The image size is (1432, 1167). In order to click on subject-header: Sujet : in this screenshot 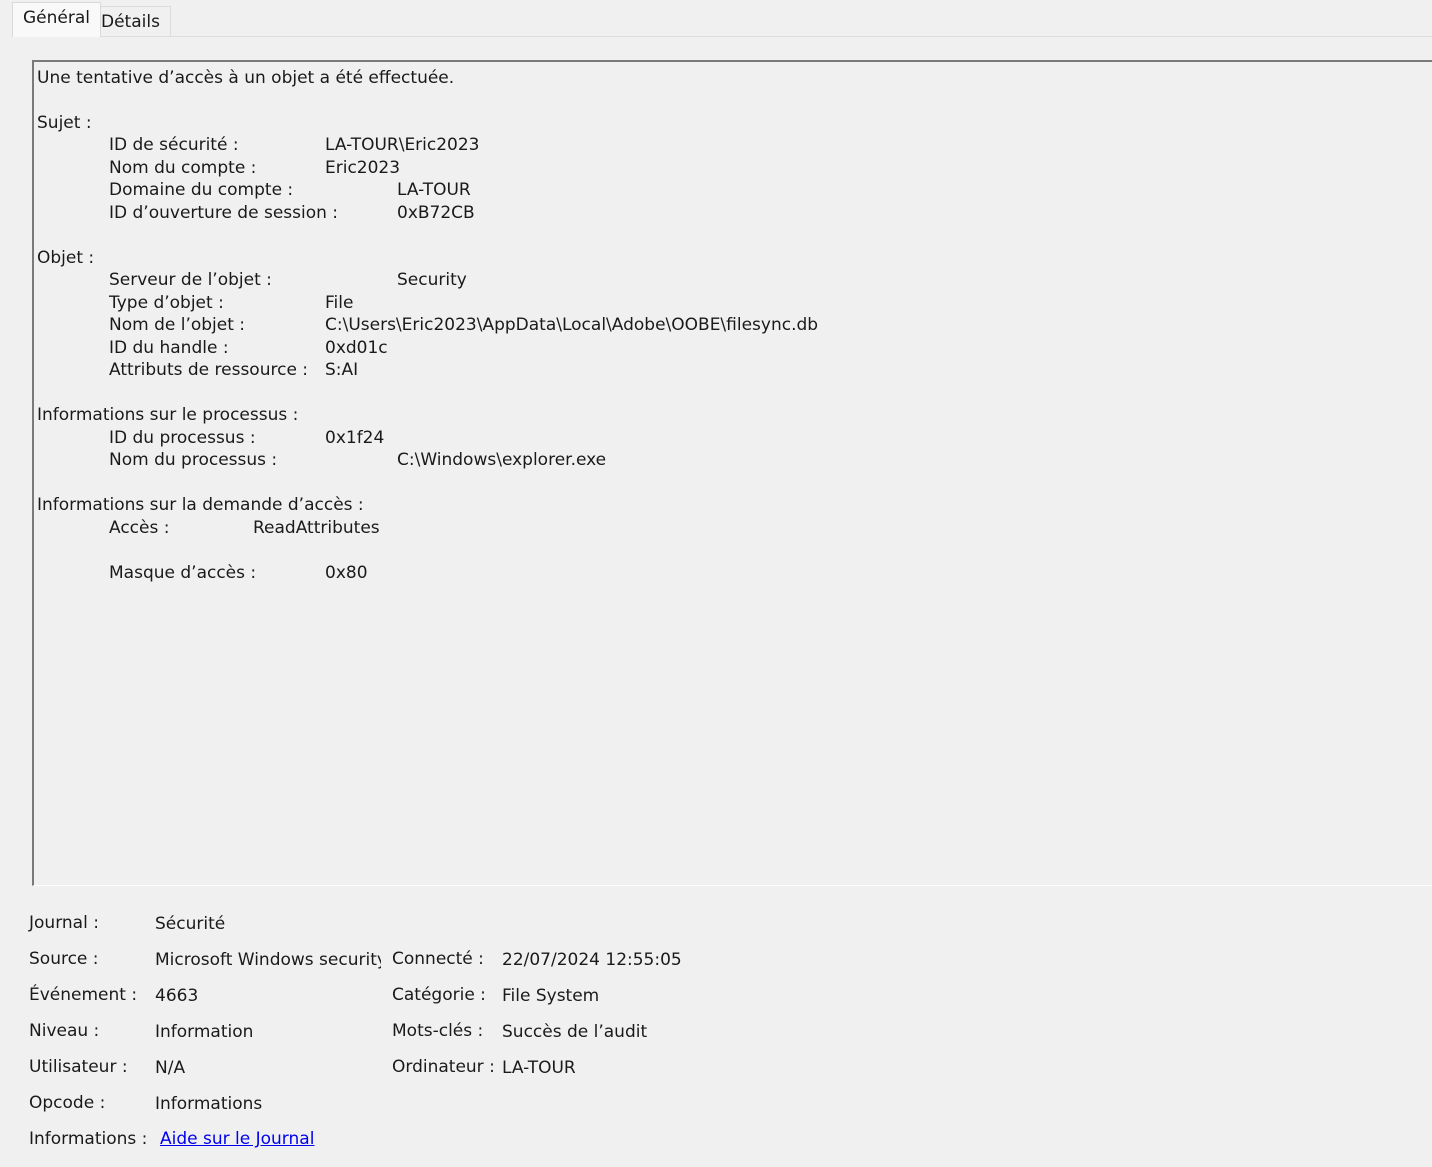, I will do `click(64, 123)`.